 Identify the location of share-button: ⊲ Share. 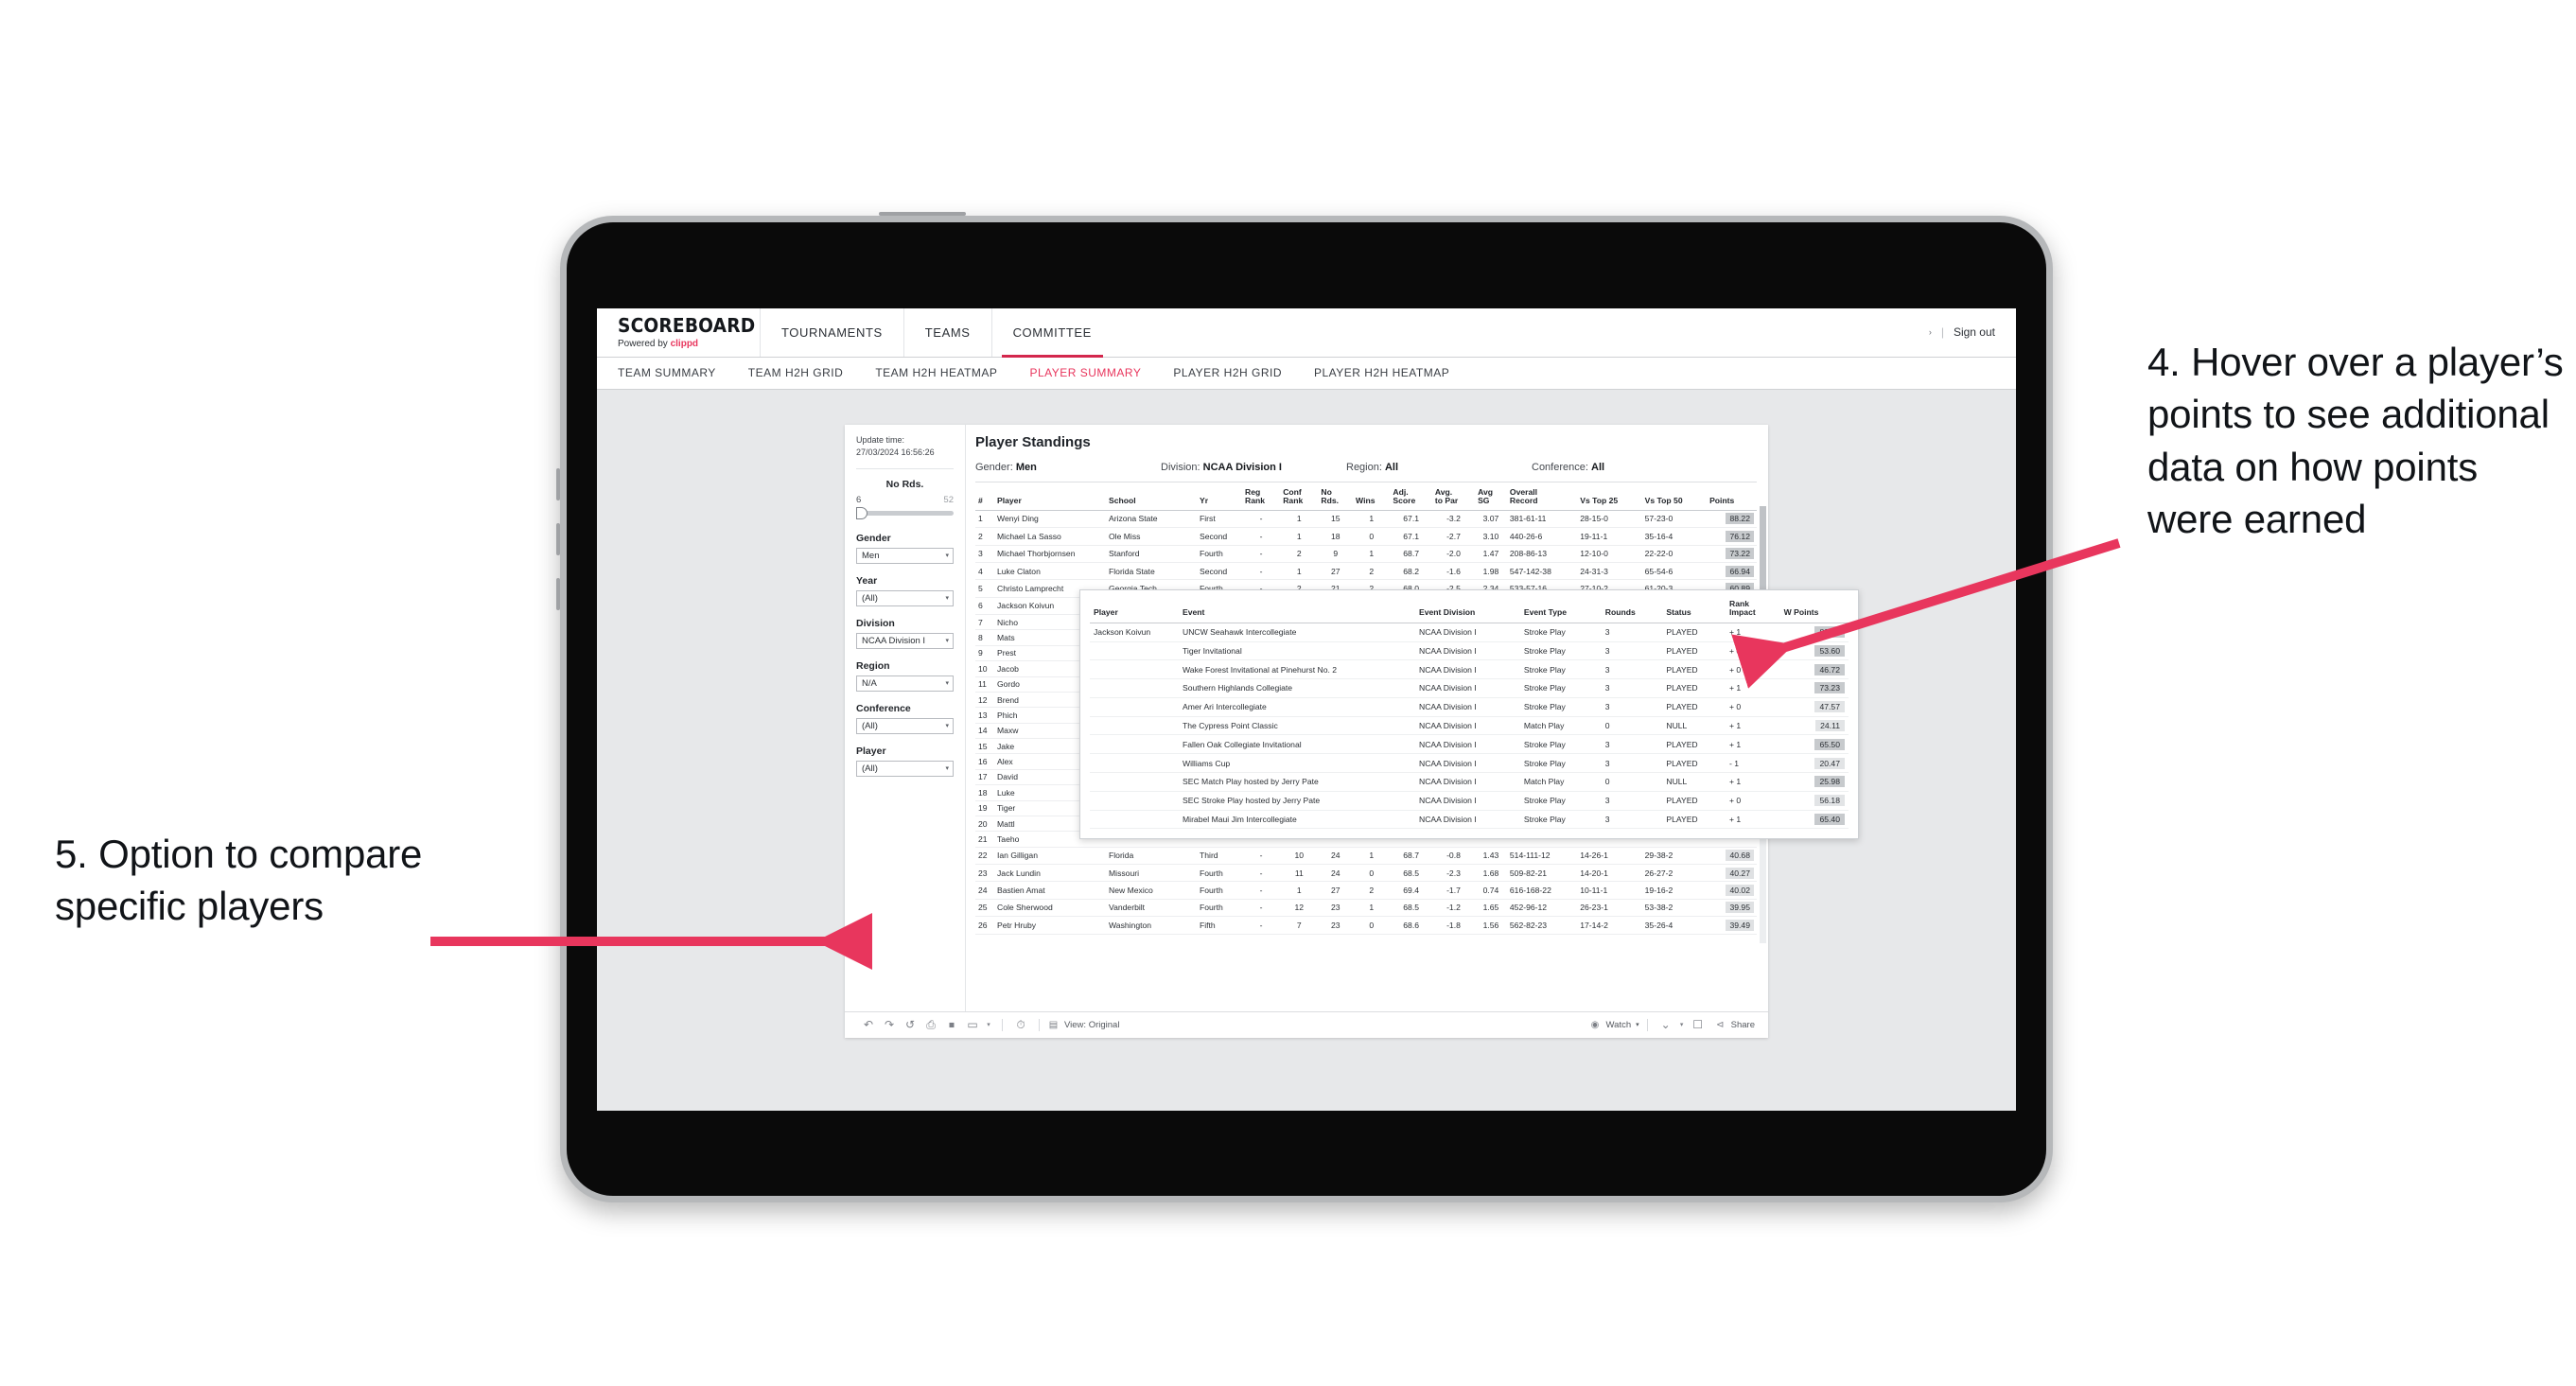
(1735, 1025).